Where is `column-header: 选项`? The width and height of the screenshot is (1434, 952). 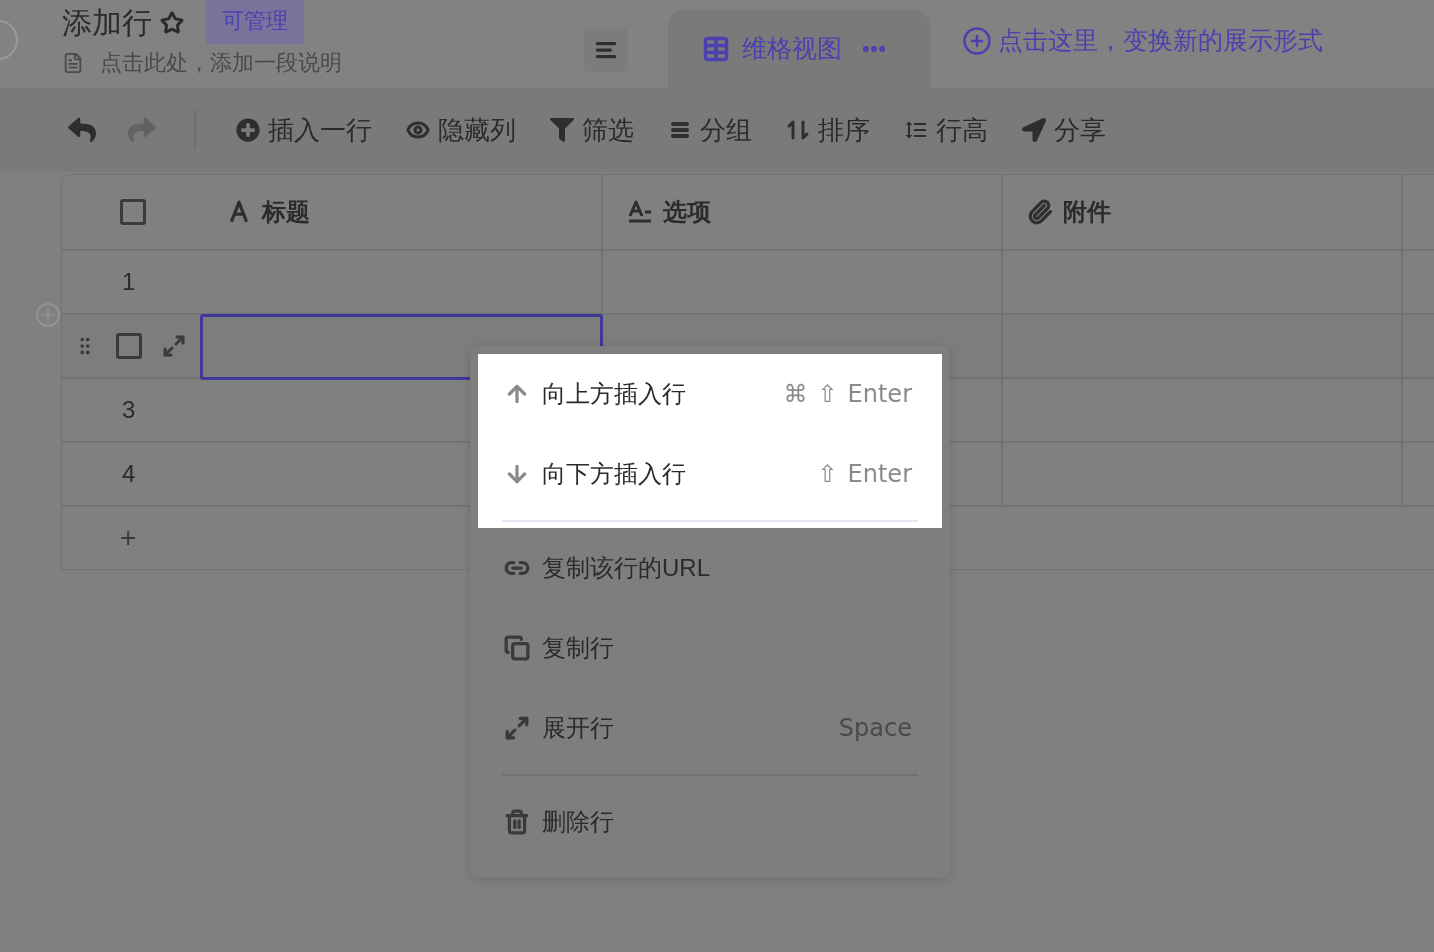
column-header: 选项 is located at coordinates (803, 212).